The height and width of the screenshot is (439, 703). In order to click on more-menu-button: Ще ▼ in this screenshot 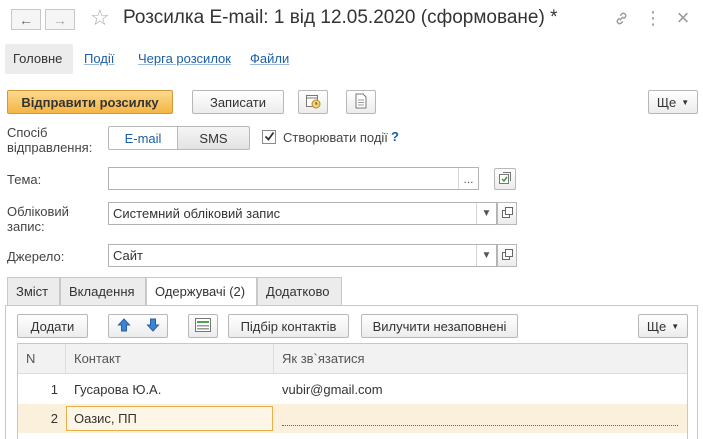, I will do `click(673, 102)`.